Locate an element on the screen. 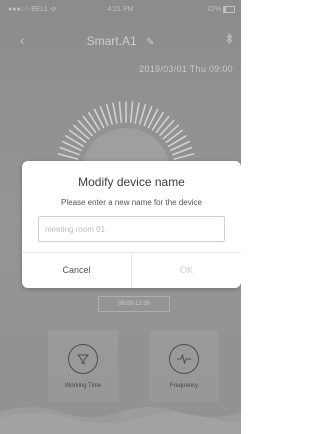  device-name-input is located at coordinates (131, 229).